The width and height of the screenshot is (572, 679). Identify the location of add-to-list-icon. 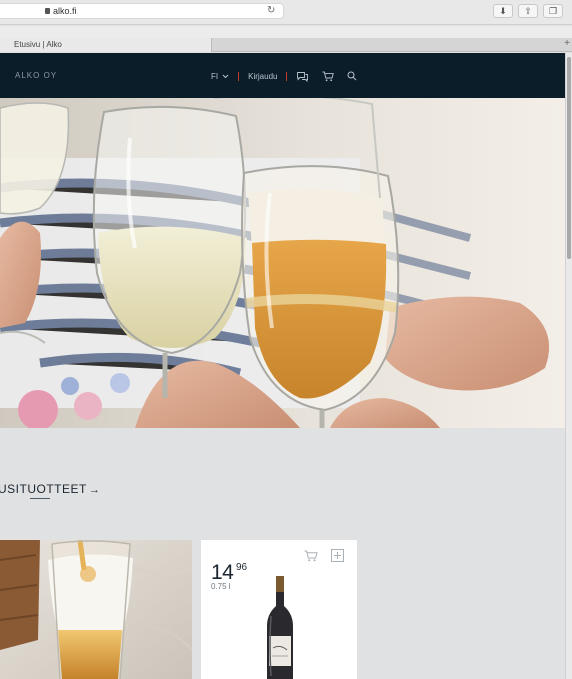
(337, 555).